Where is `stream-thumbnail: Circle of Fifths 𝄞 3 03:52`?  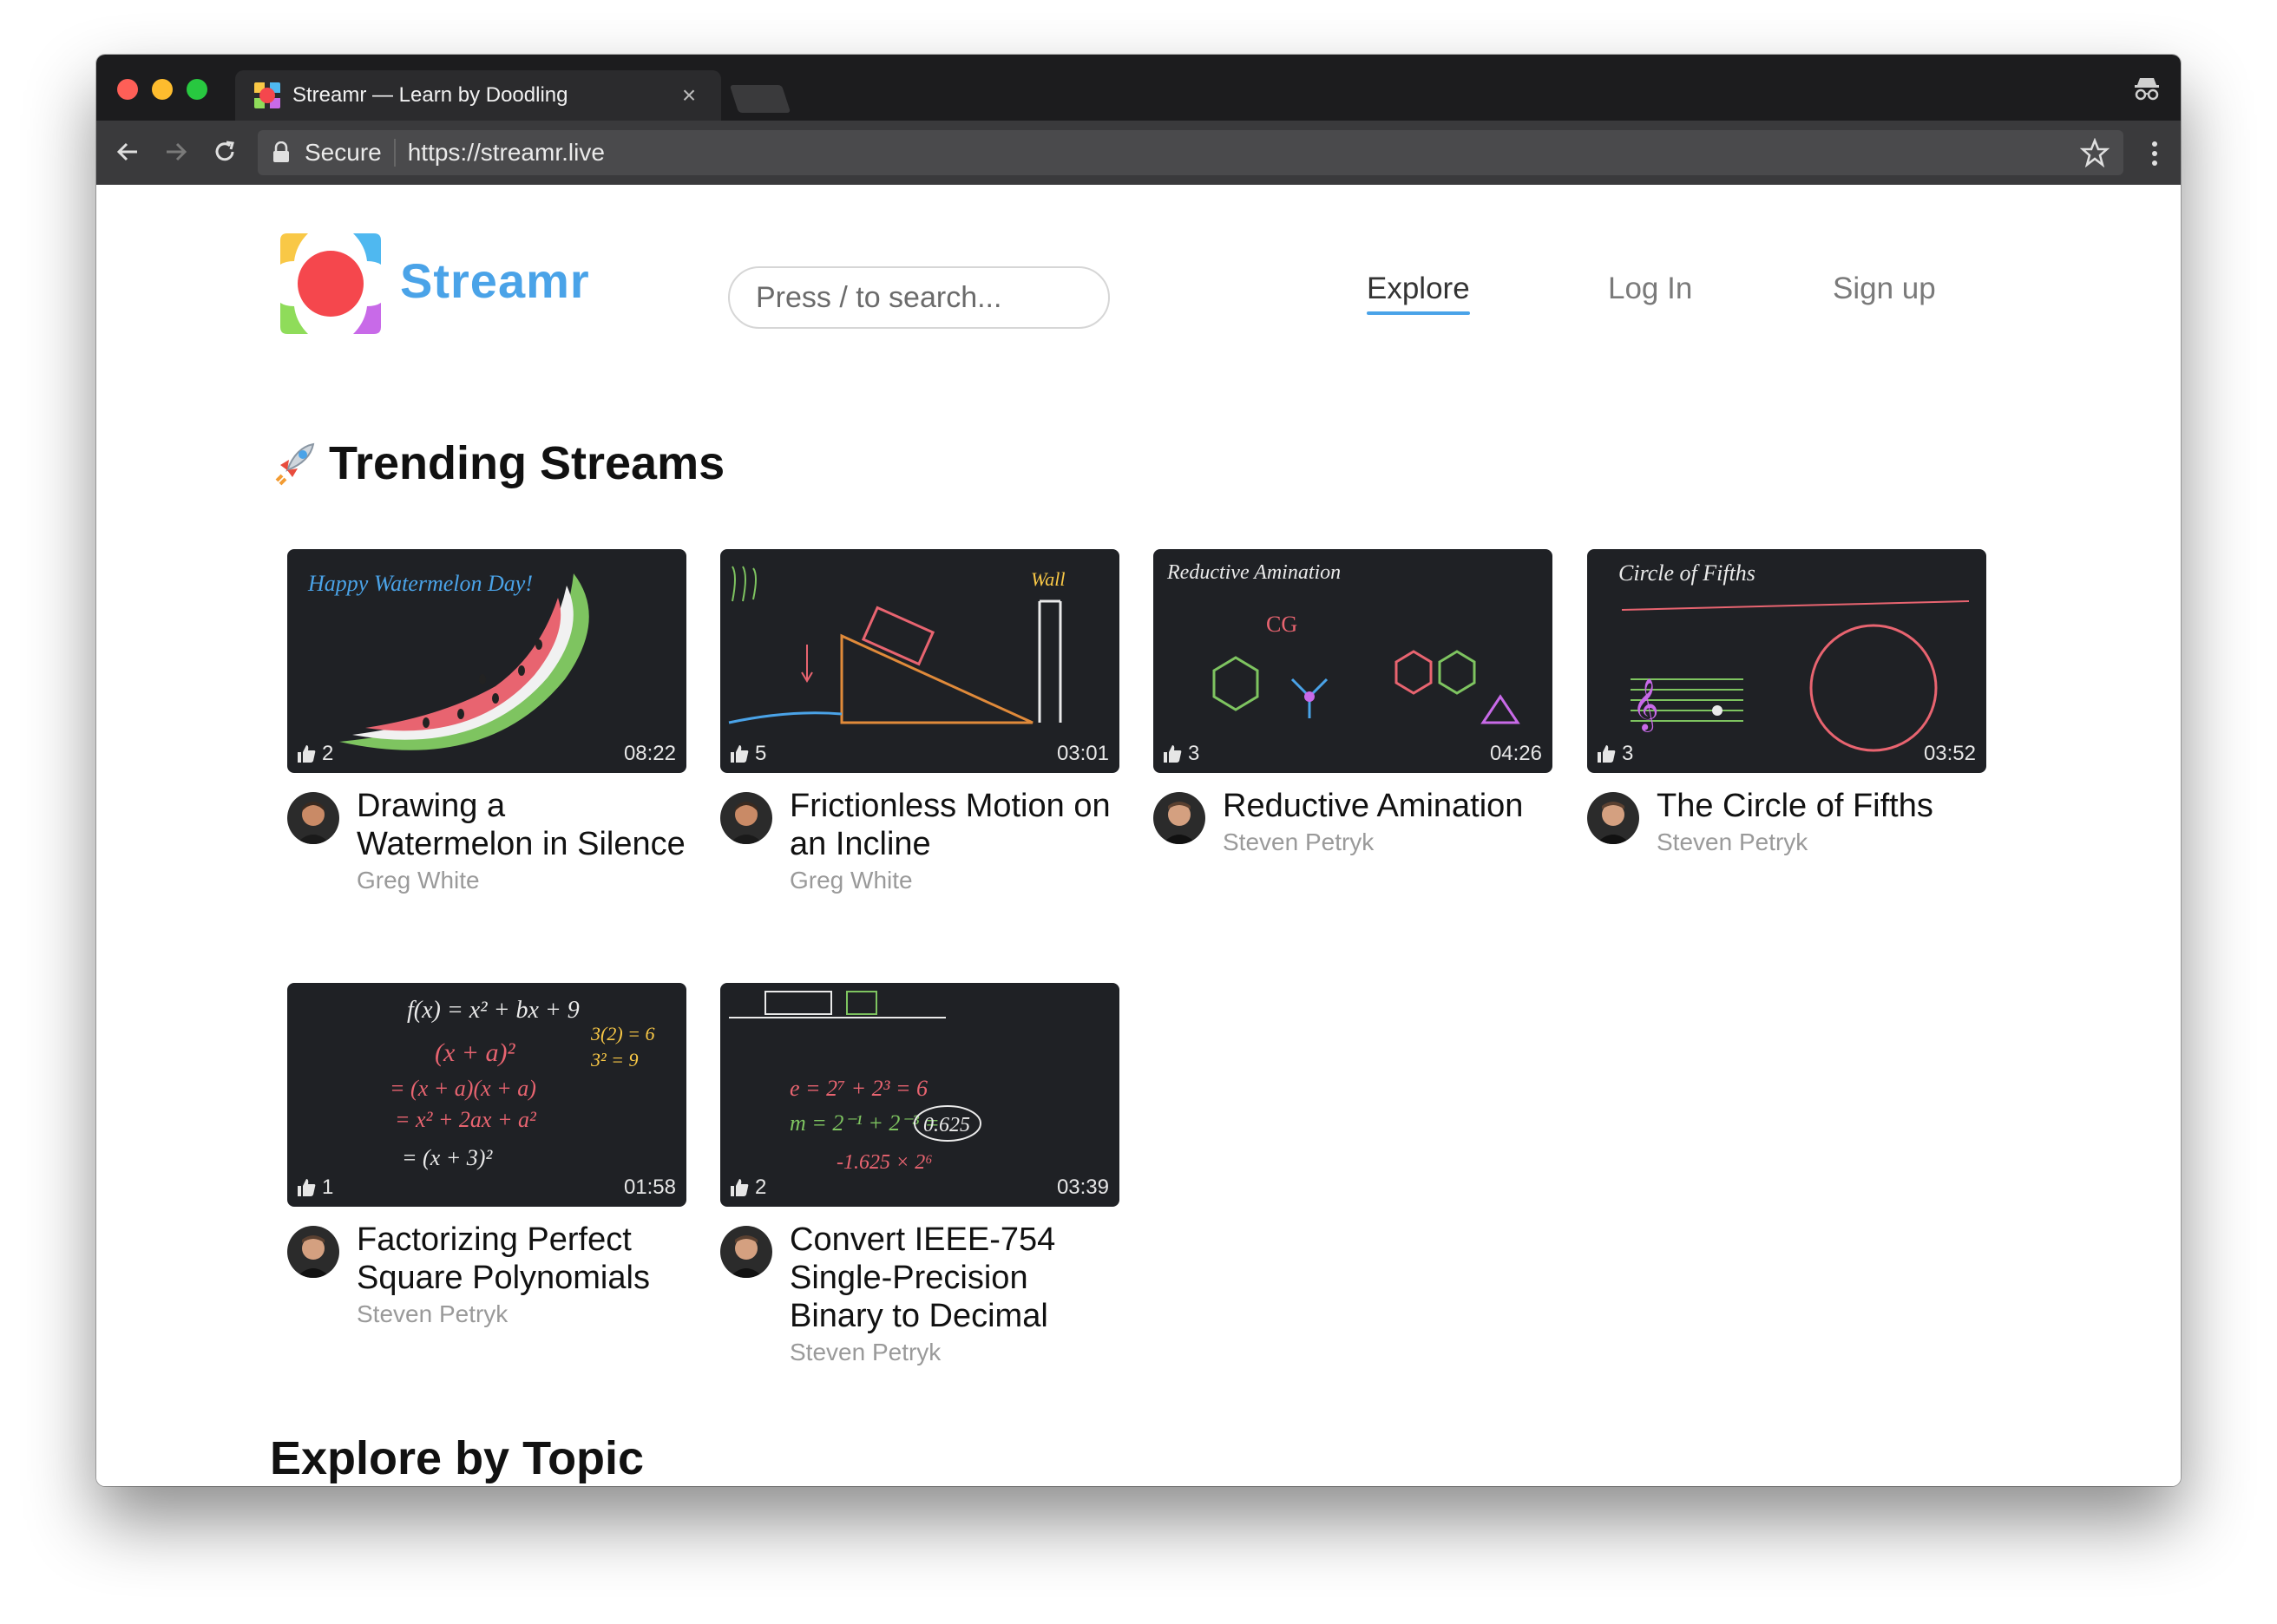
stream-thumbnail: Circle of Fifths 𝄞 3 03:52 is located at coordinates (1786, 661).